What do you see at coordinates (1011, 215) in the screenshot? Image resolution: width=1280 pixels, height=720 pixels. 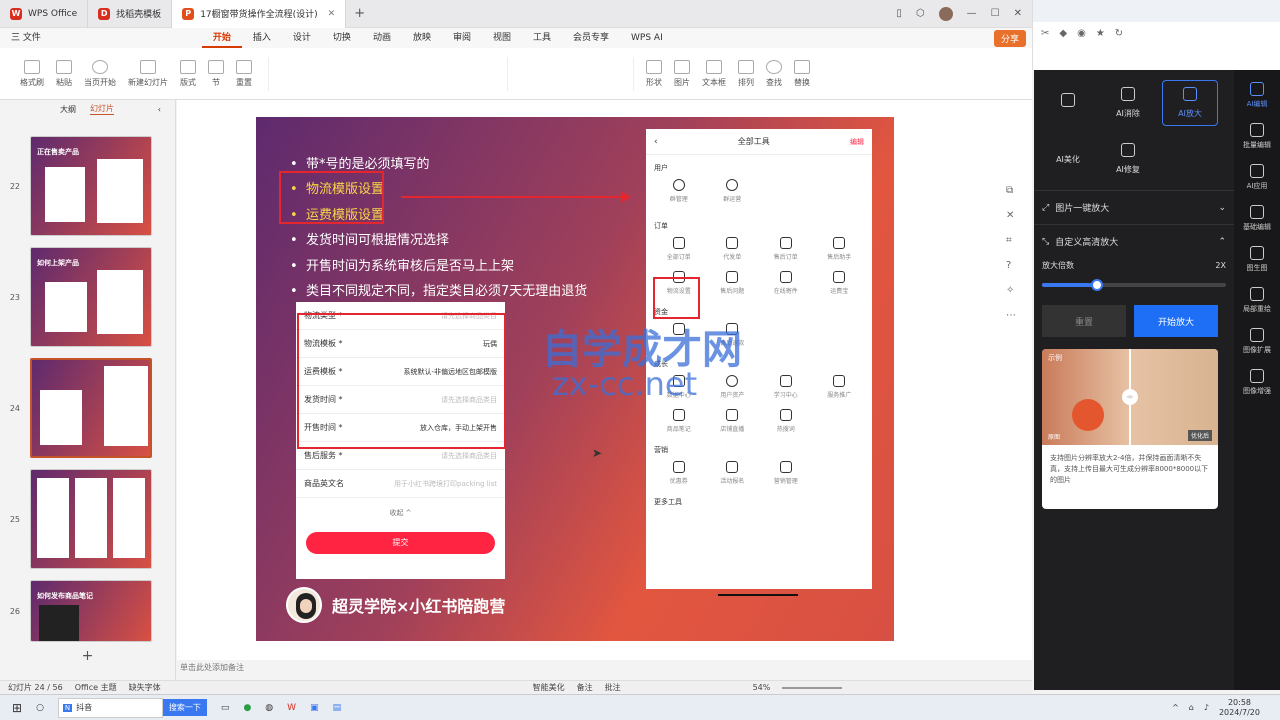 I see `tools-icon: ✕` at bounding box center [1011, 215].